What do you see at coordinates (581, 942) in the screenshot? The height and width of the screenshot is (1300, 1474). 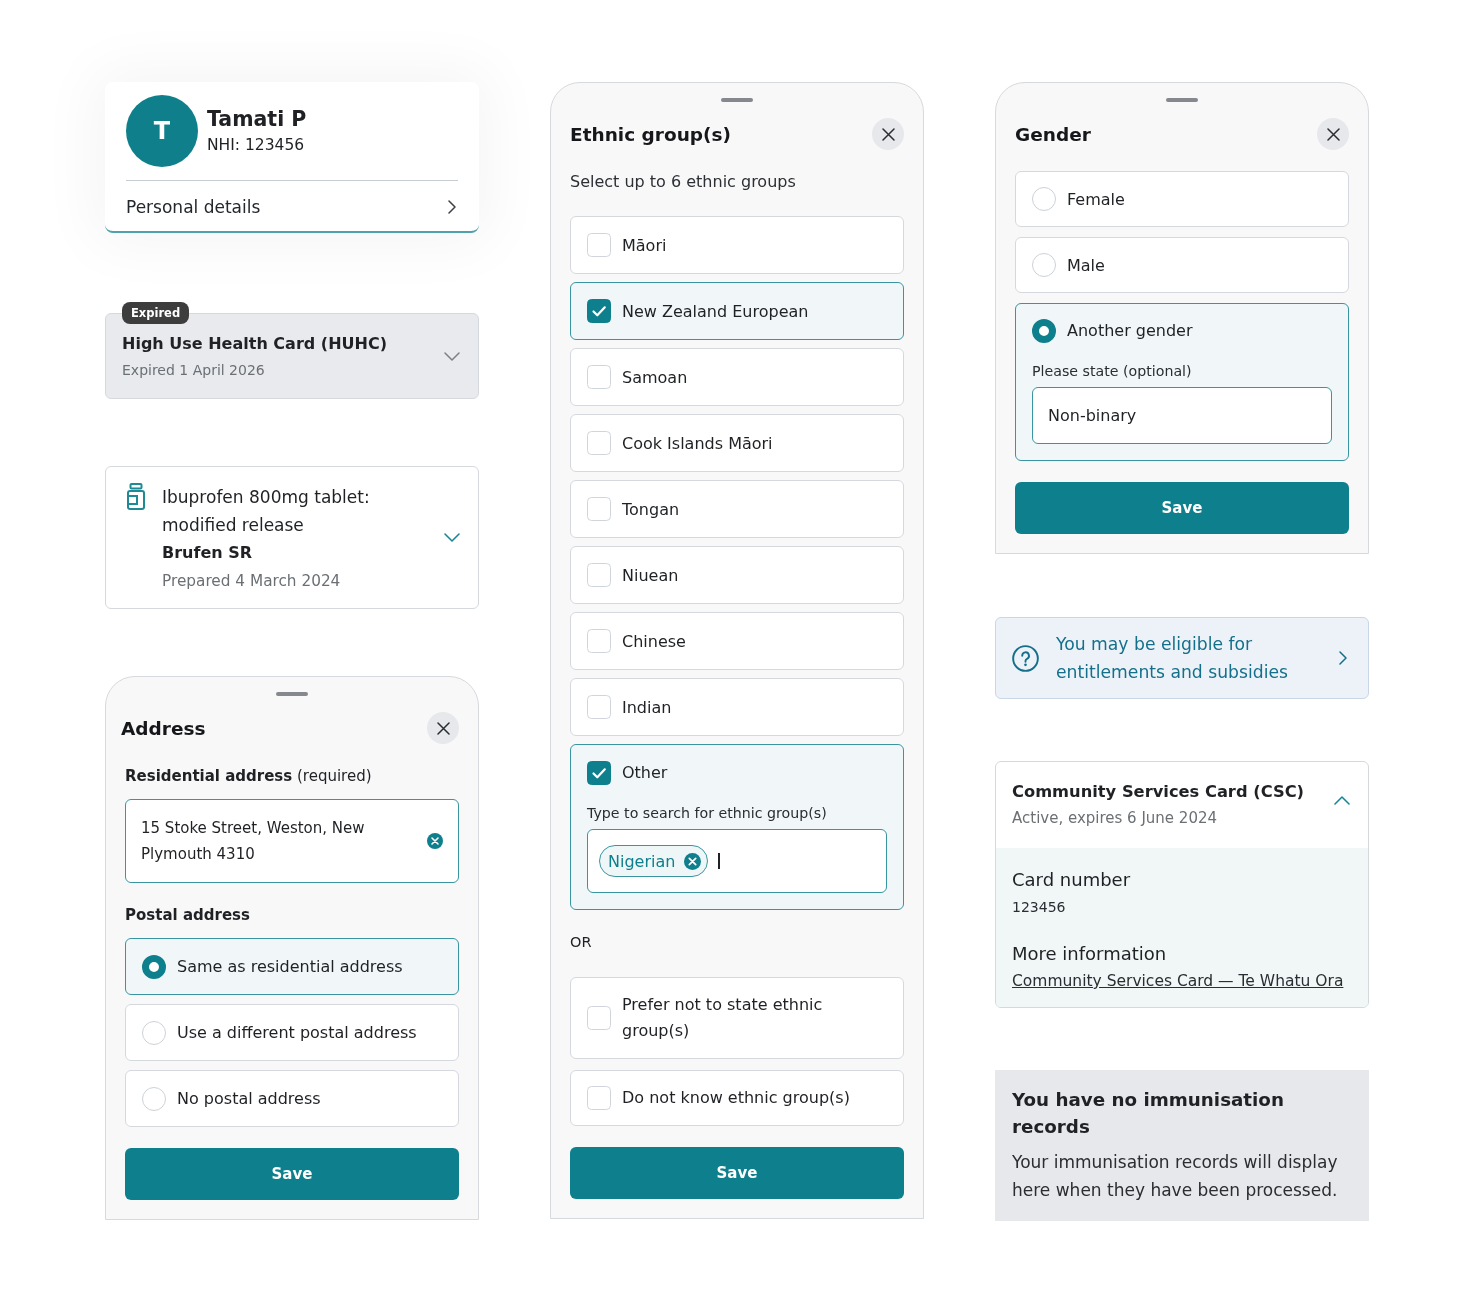 I see `separator-text: OR` at bounding box center [581, 942].